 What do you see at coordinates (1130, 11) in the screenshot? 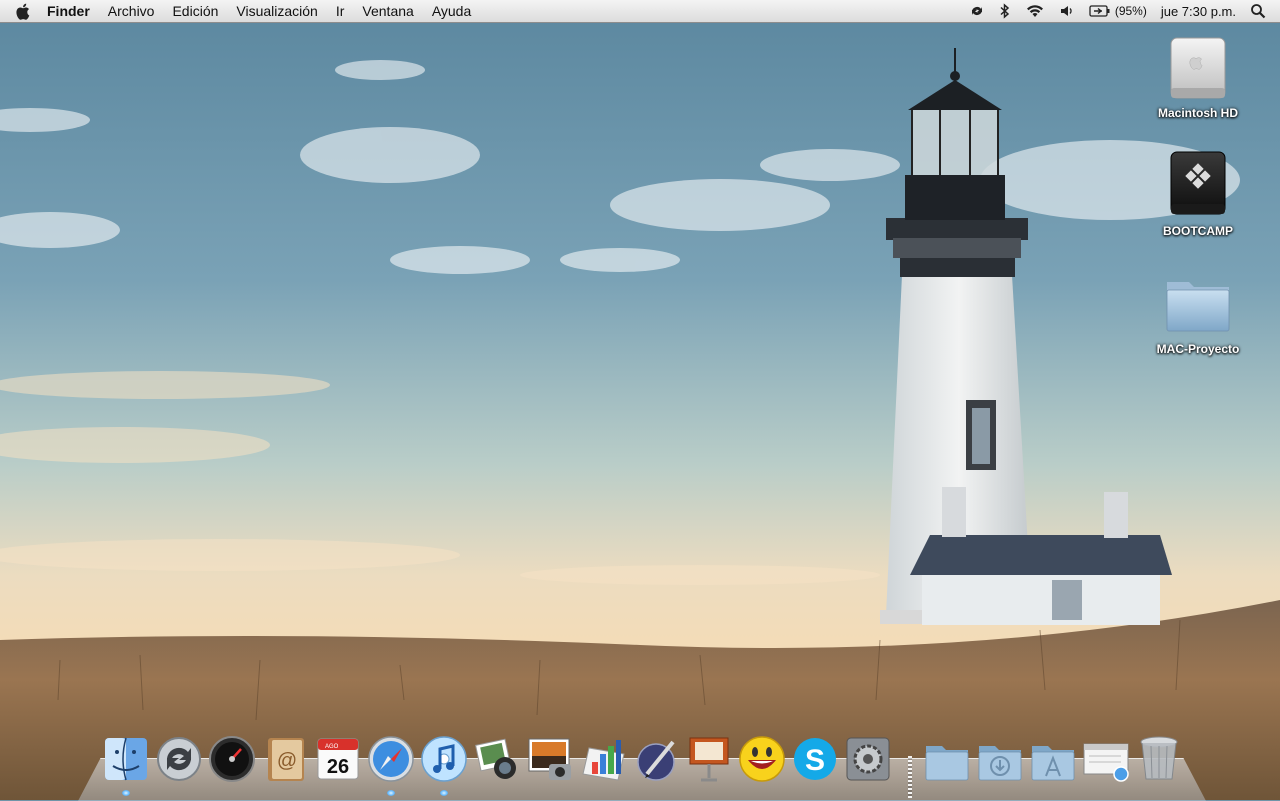
I see `battery-percent: (95%)` at bounding box center [1130, 11].